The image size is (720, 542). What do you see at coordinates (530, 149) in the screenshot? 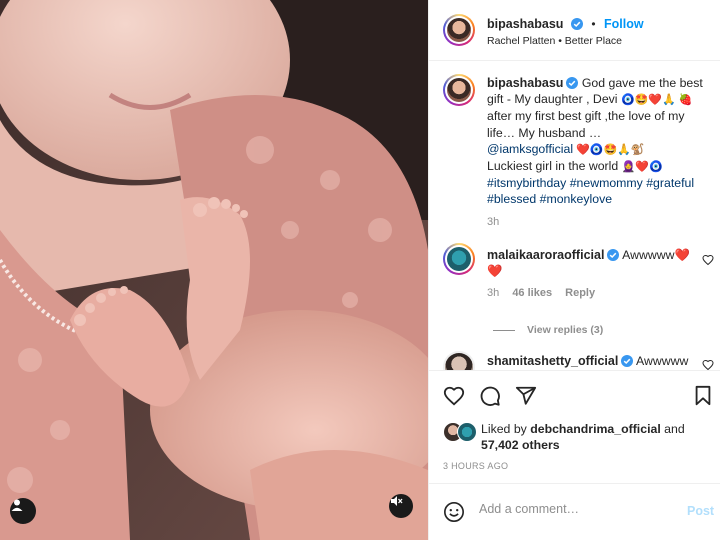
I see `caption-mention: @iamksgofficial` at bounding box center [530, 149].